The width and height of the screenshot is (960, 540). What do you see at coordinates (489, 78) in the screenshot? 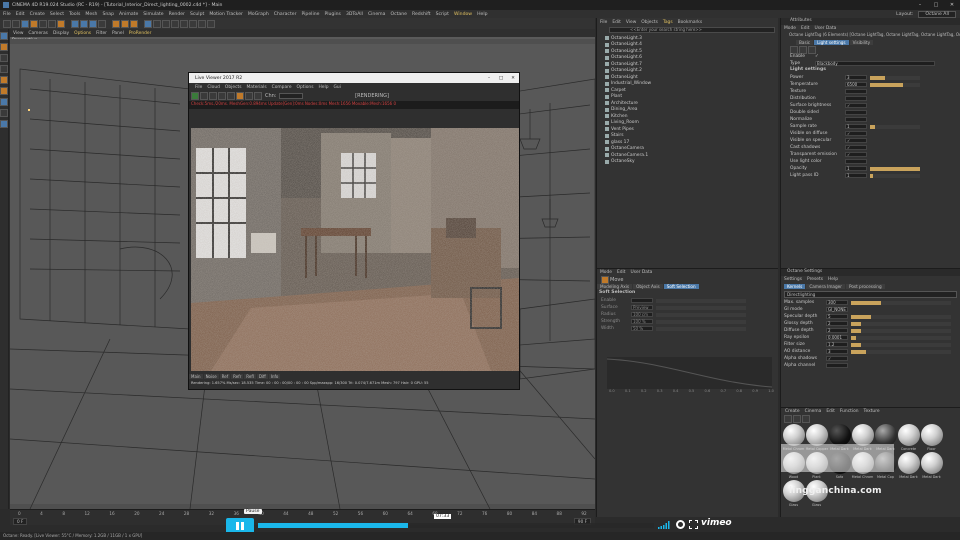
I see `live-viewer-minimize-icon: –` at bounding box center [489, 78].